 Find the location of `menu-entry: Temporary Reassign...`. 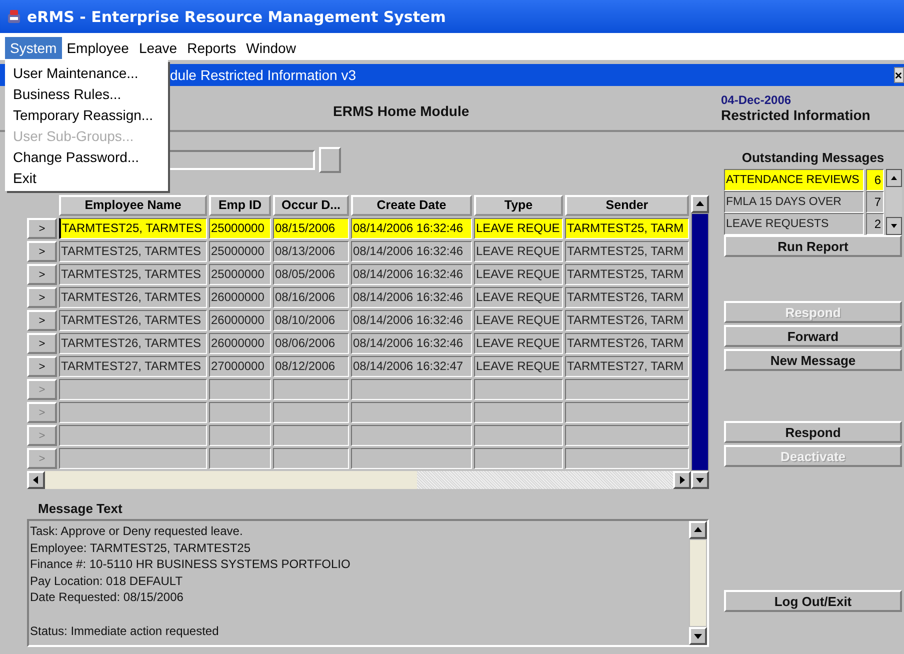

menu-entry: Temporary Reassign... is located at coordinates (90, 115).